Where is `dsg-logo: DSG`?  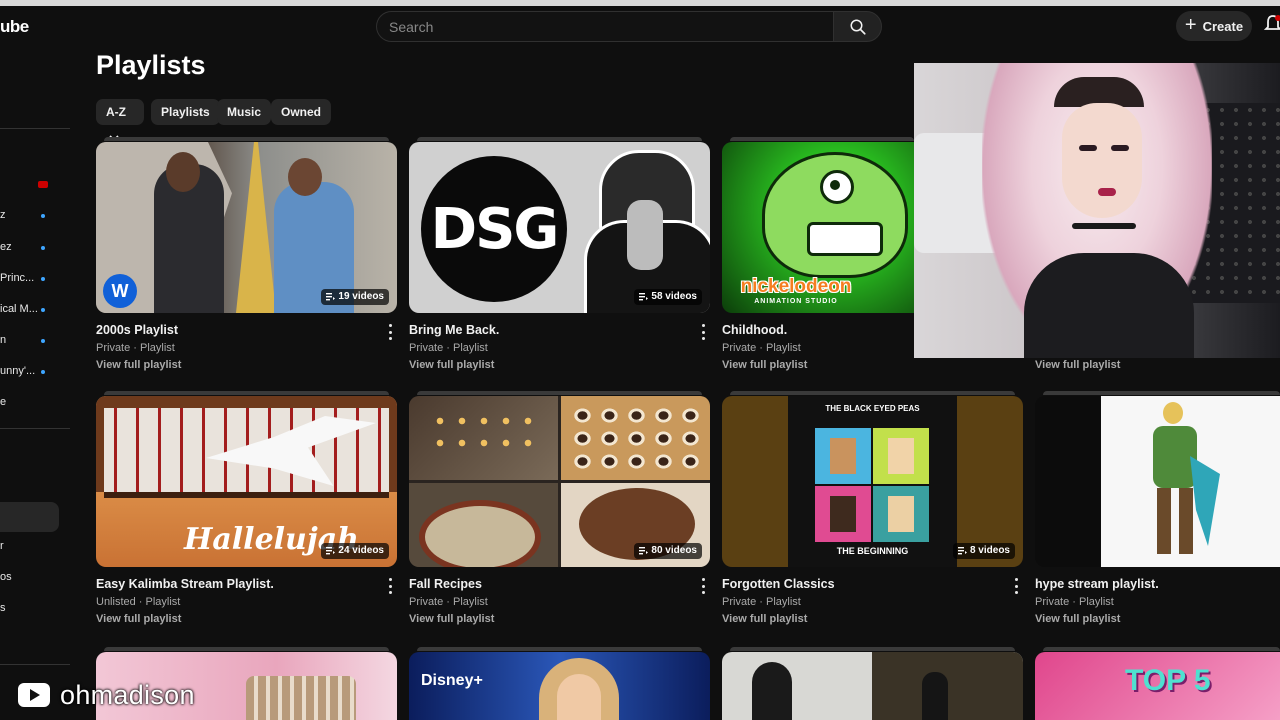
dsg-logo: DSG is located at coordinates (494, 229).